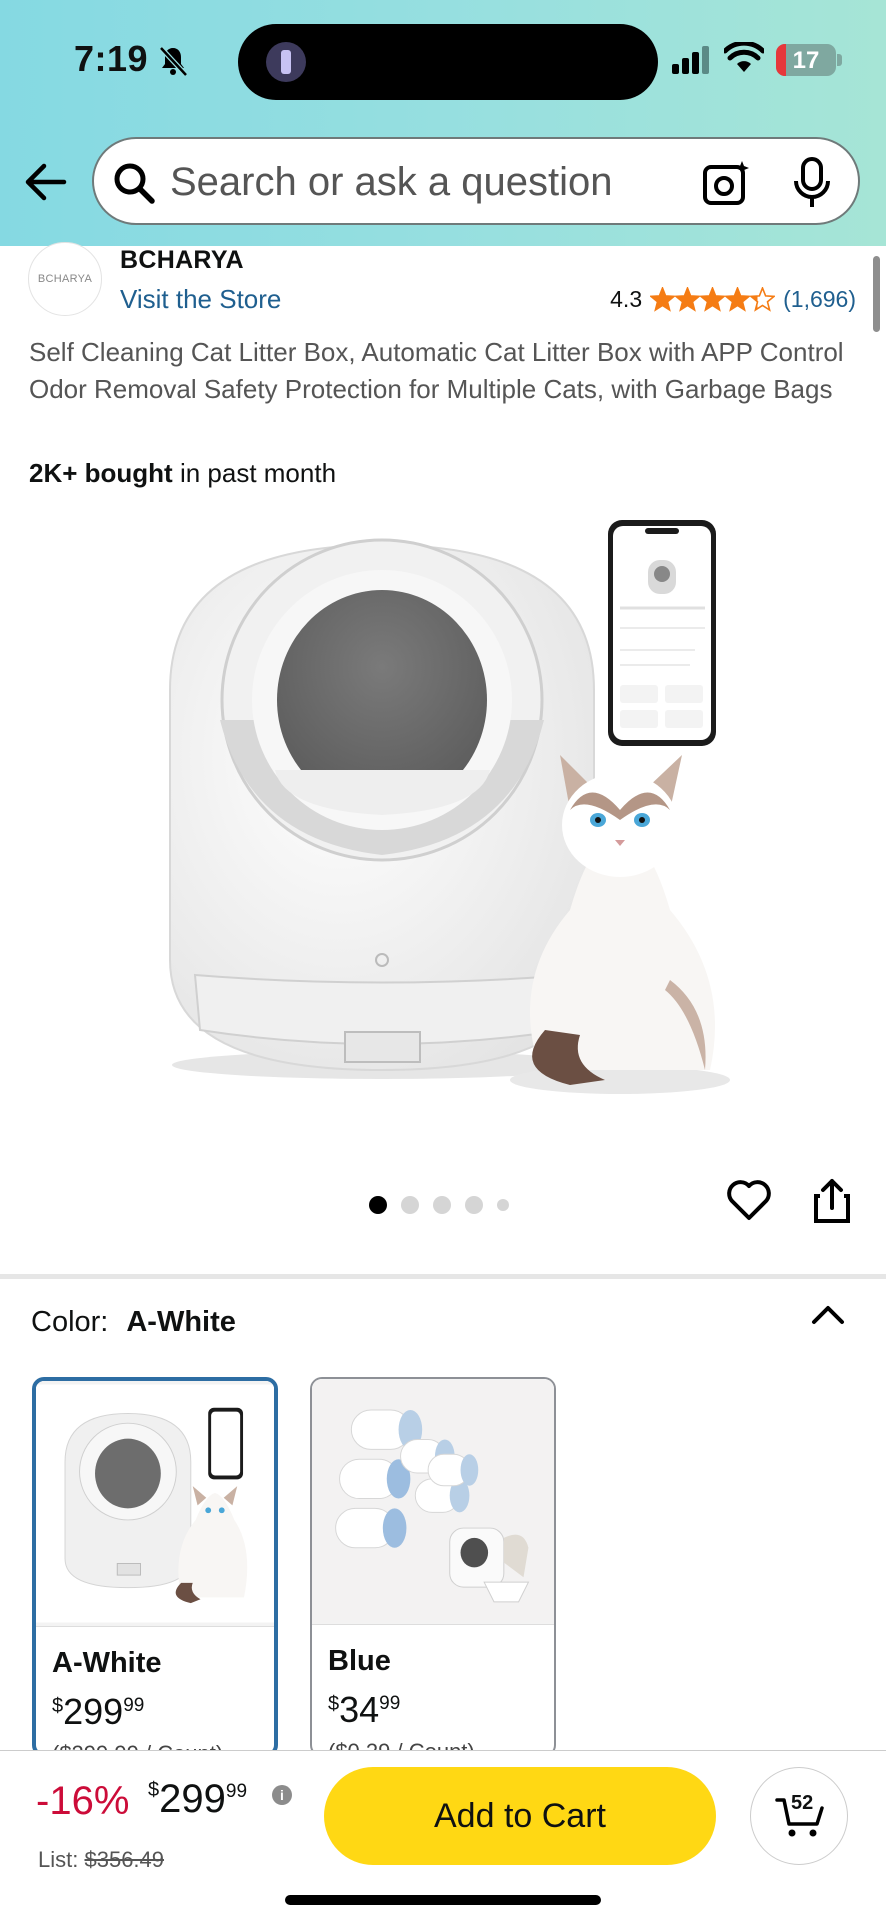 The height and width of the screenshot is (1920, 886). I want to click on swatch-price: $3499, so click(364, 1710).